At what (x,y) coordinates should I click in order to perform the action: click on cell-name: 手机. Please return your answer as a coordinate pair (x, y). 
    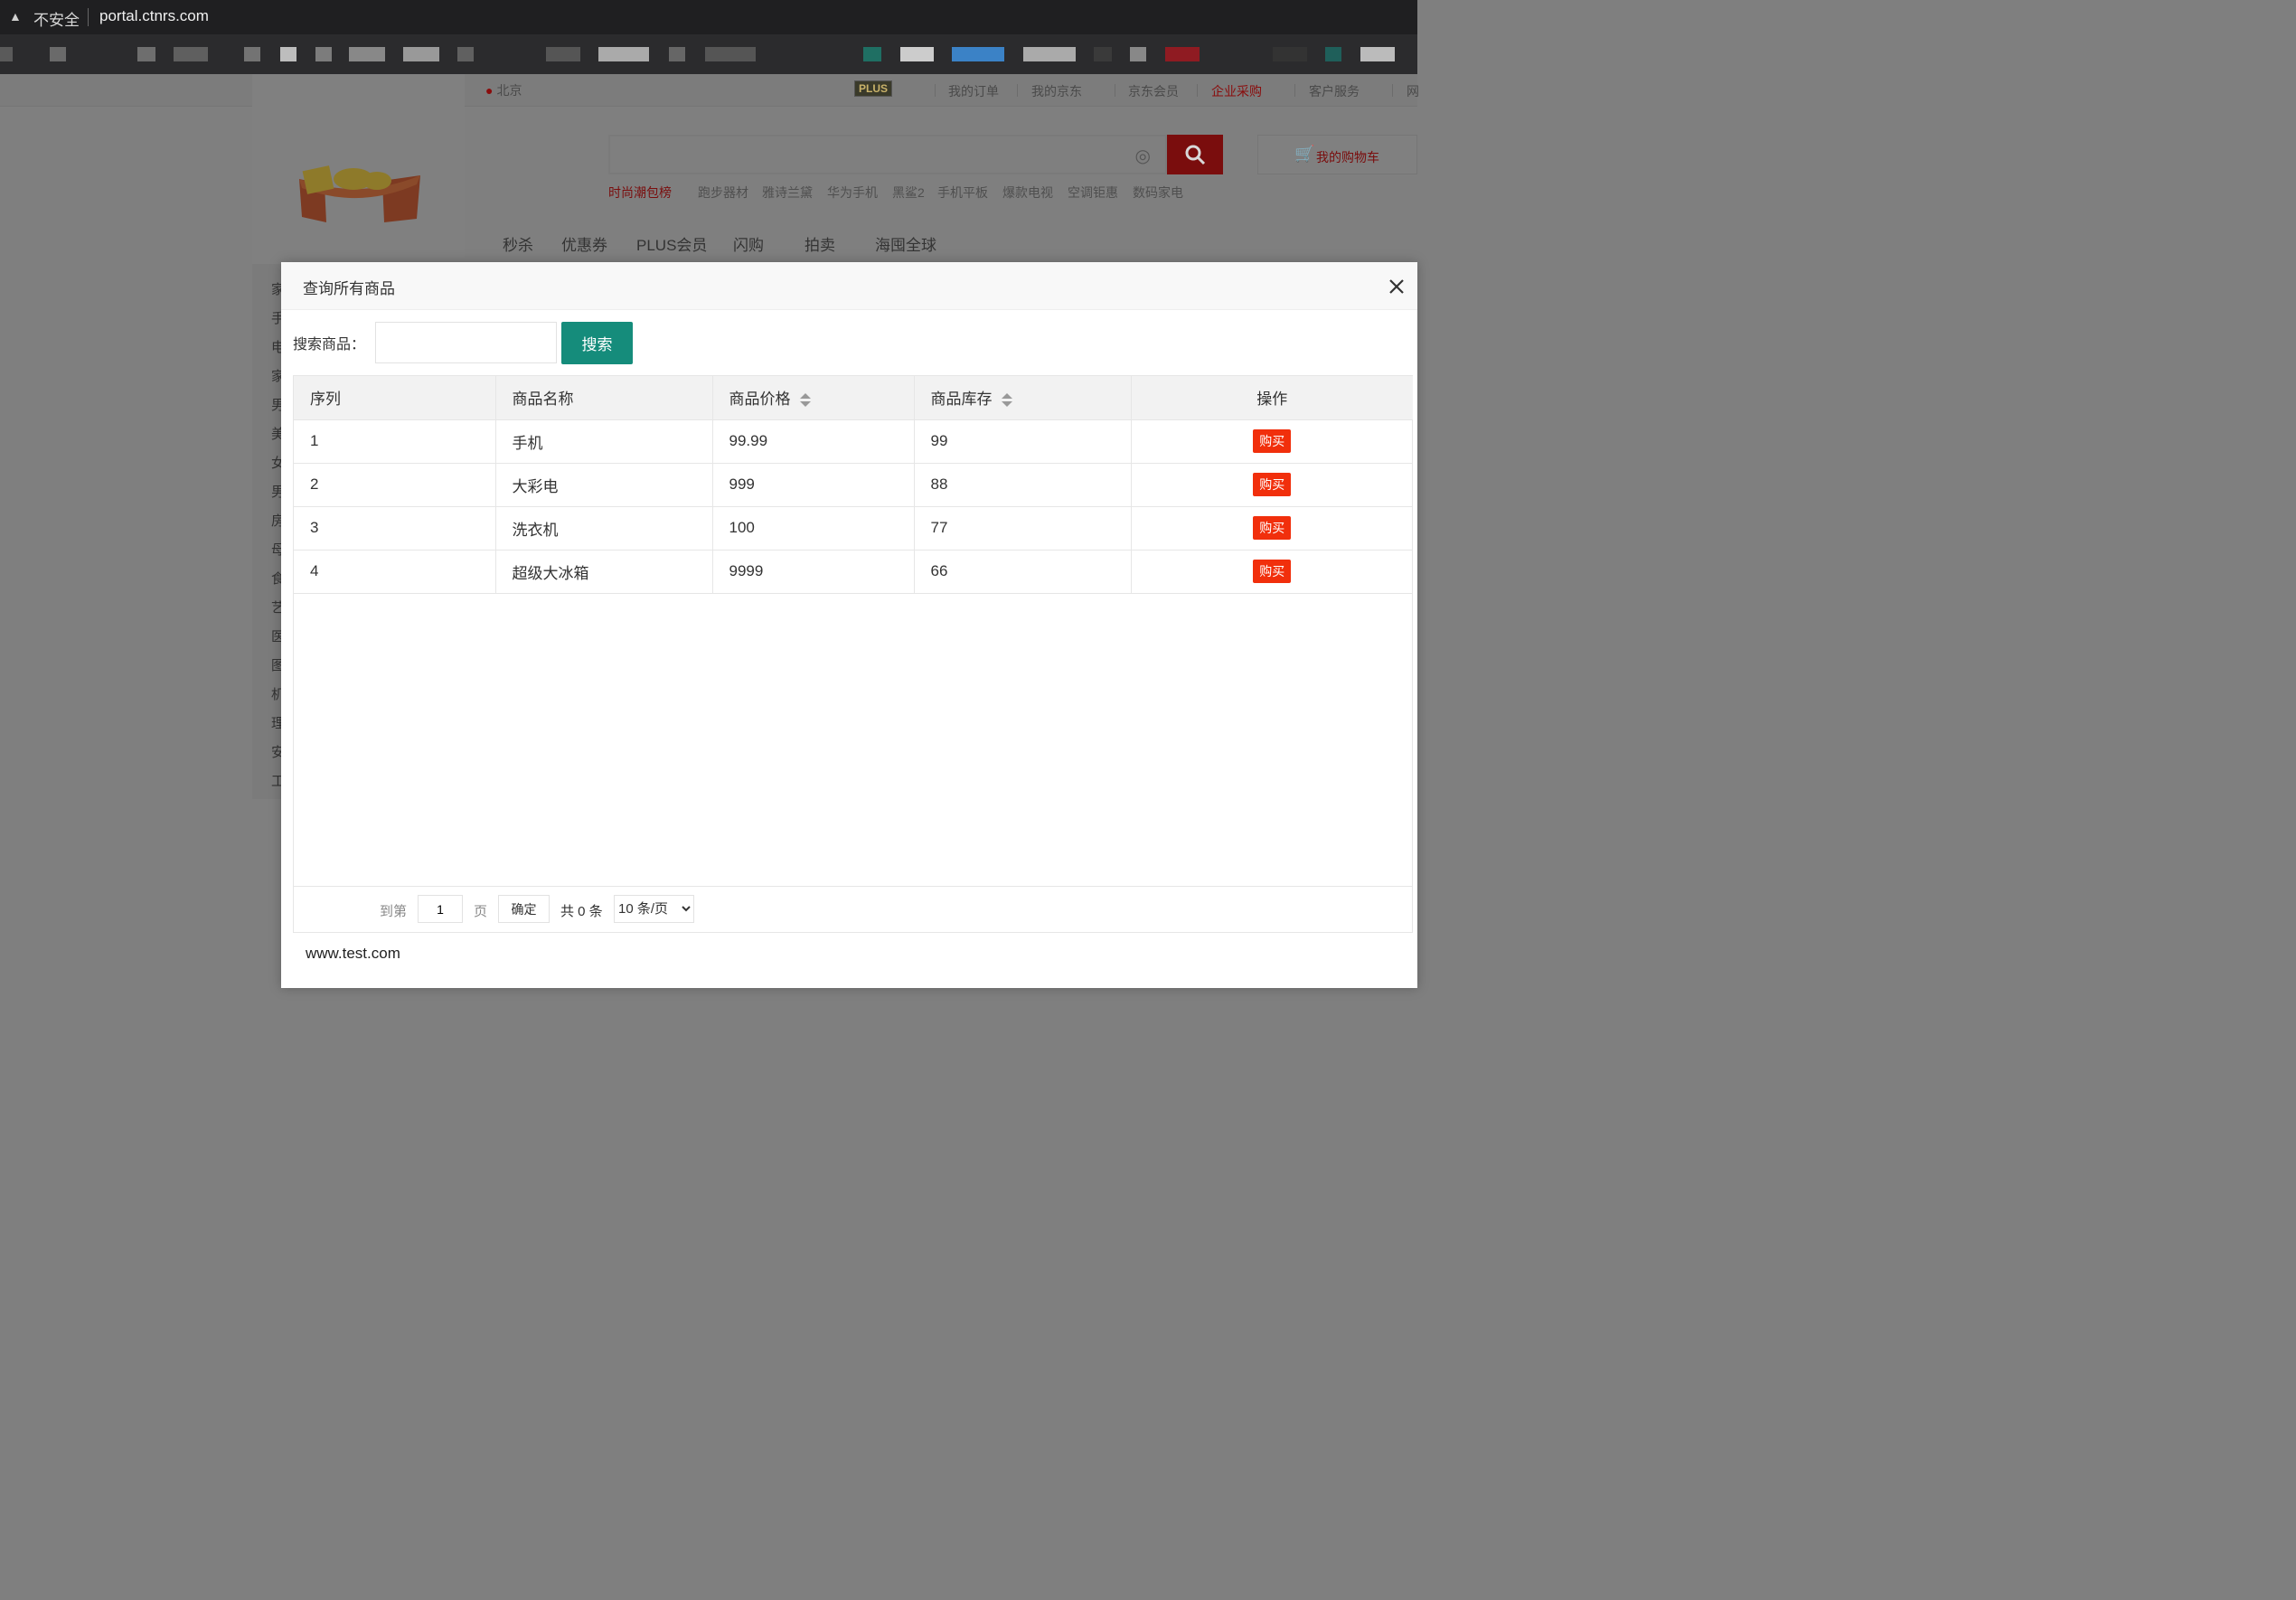
    Looking at the image, I should click on (604, 441).